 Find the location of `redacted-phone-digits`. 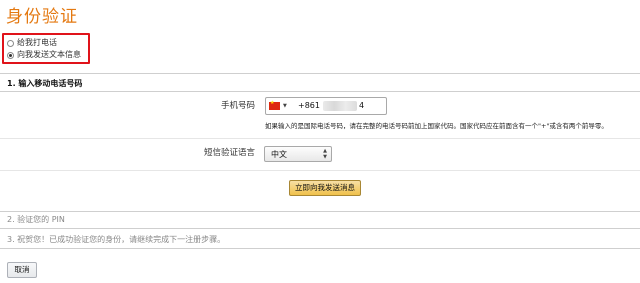

redacted-phone-digits is located at coordinates (340, 106).